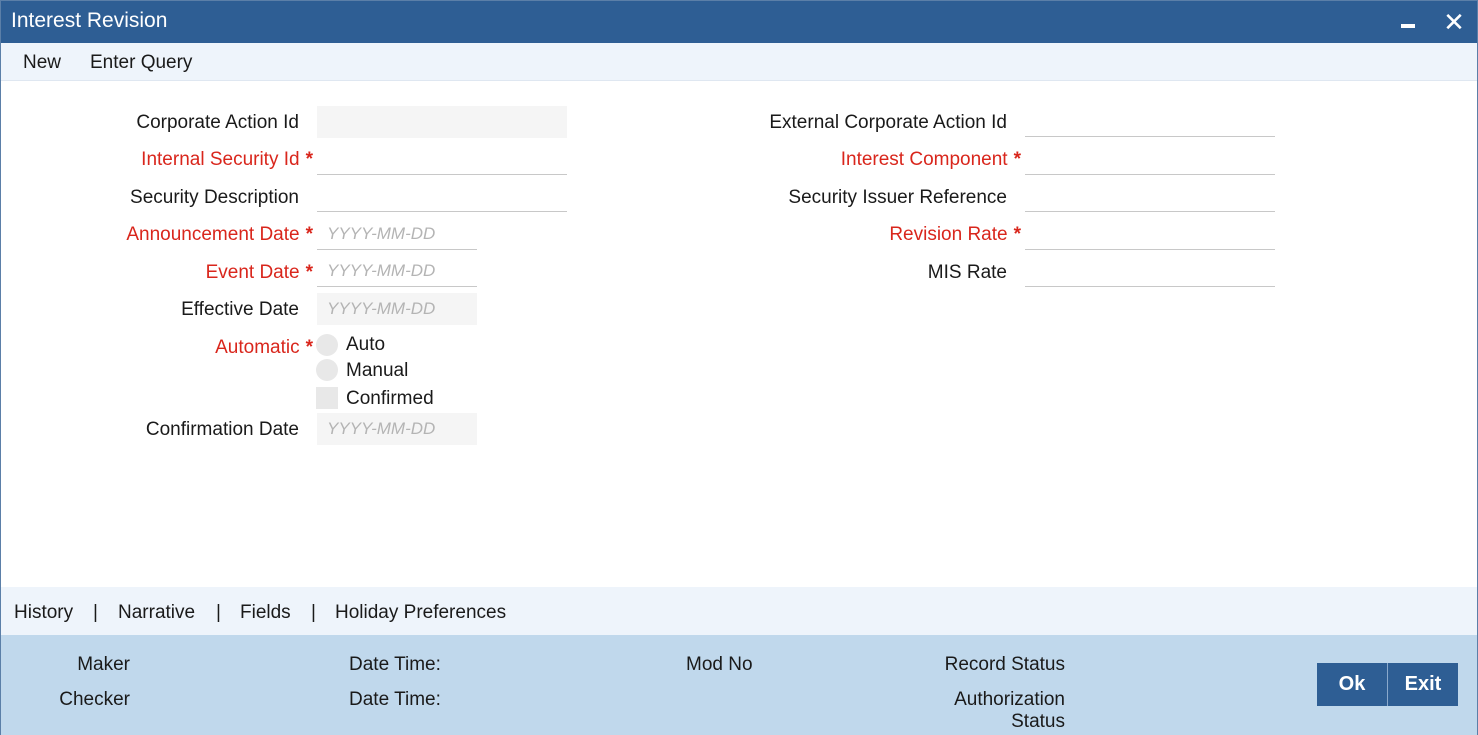 The height and width of the screenshot is (735, 1478). Describe the element at coordinates (217, 122) in the screenshot. I see `corporate-action-id-label: Corporate Action Id` at that location.